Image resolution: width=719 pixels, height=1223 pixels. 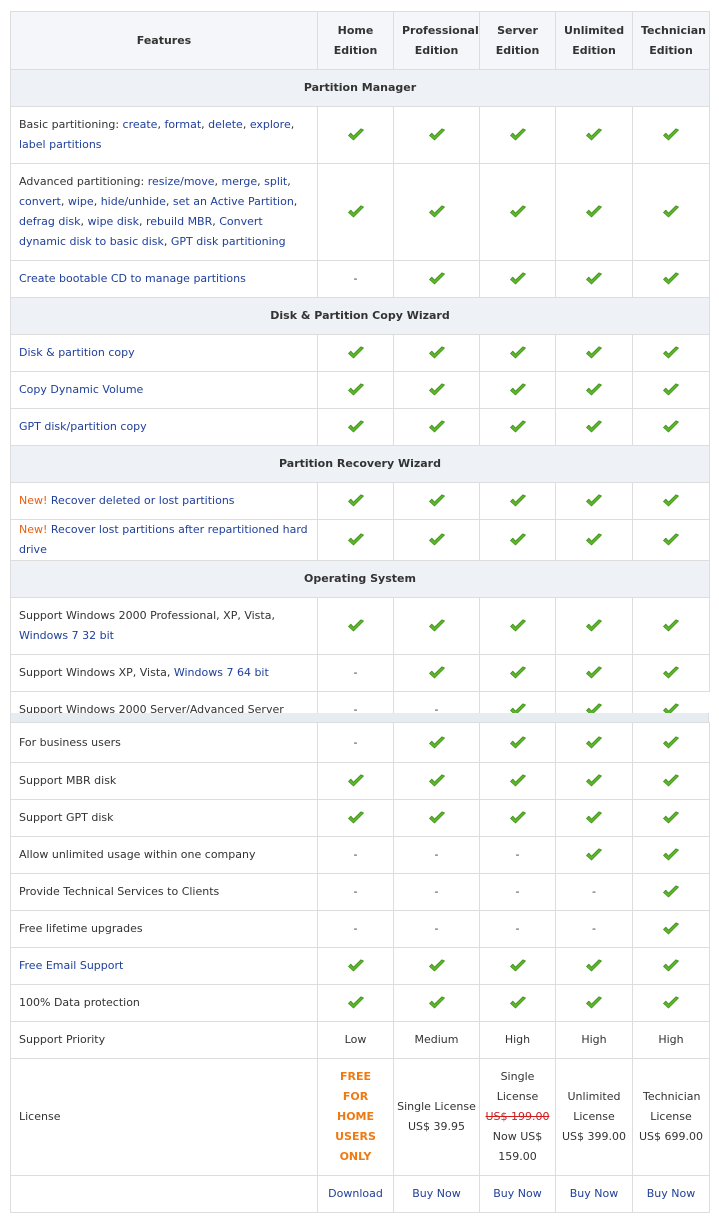 I want to click on buy-now-technician-button: Buy Now, so click(x=671, y=1193).